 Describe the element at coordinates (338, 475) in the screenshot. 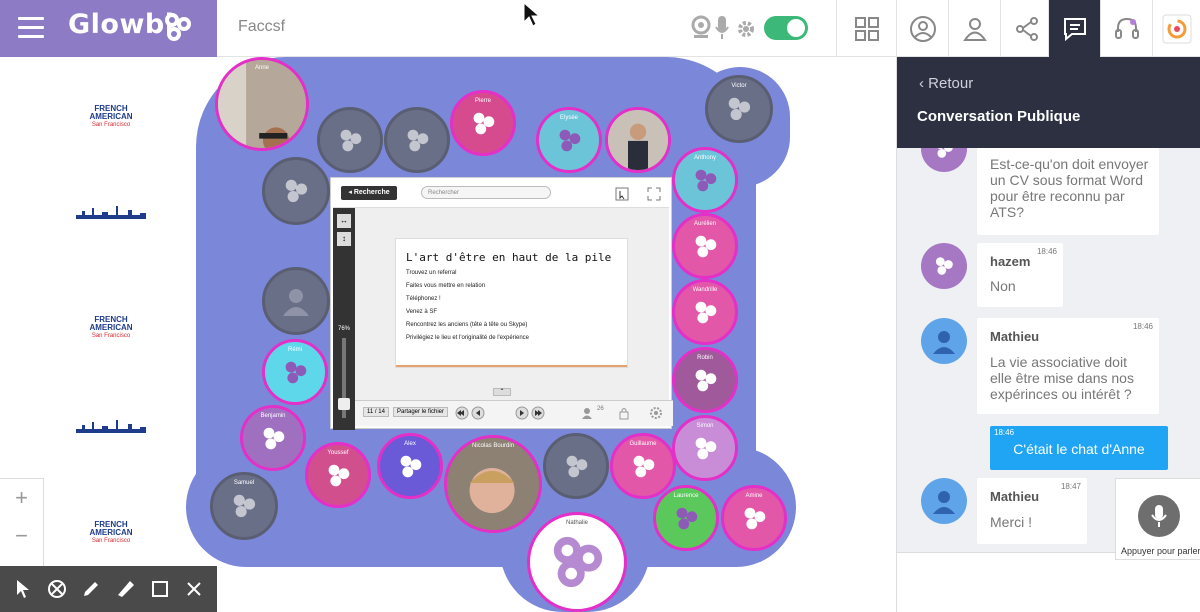

I see `participant-avatar: Youssef` at that location.